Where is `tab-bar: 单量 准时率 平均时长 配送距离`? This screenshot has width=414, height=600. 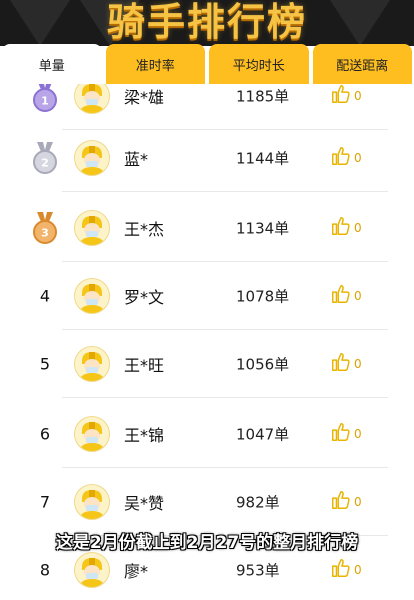 tab-bar: 单量 准时率 平均时长 配送距离 is located at coordinates (207, 64).